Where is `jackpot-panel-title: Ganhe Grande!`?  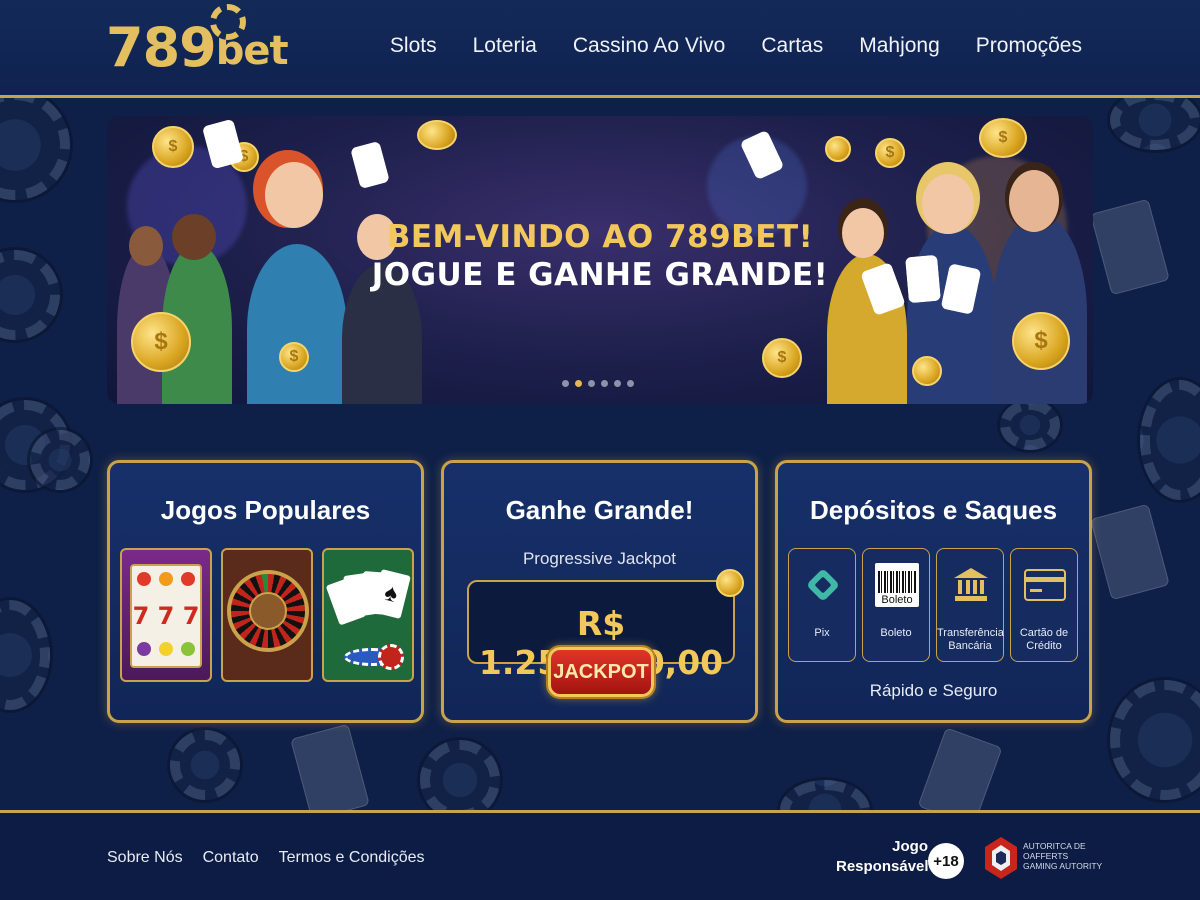 jackpot-panel-title: Ganhe Grande! is located at coordinates (599, 510).